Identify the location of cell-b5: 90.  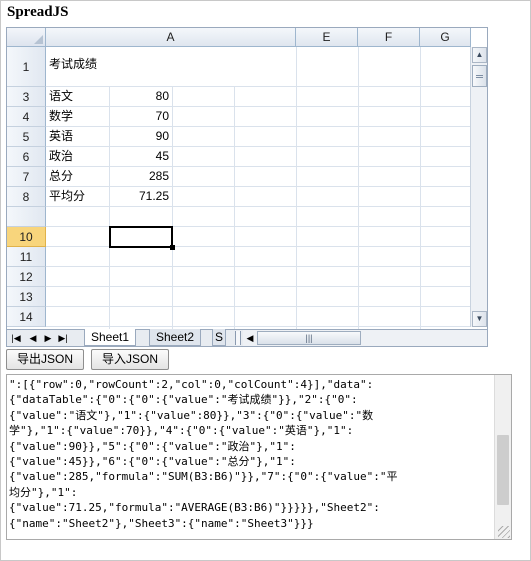
(140, 136).